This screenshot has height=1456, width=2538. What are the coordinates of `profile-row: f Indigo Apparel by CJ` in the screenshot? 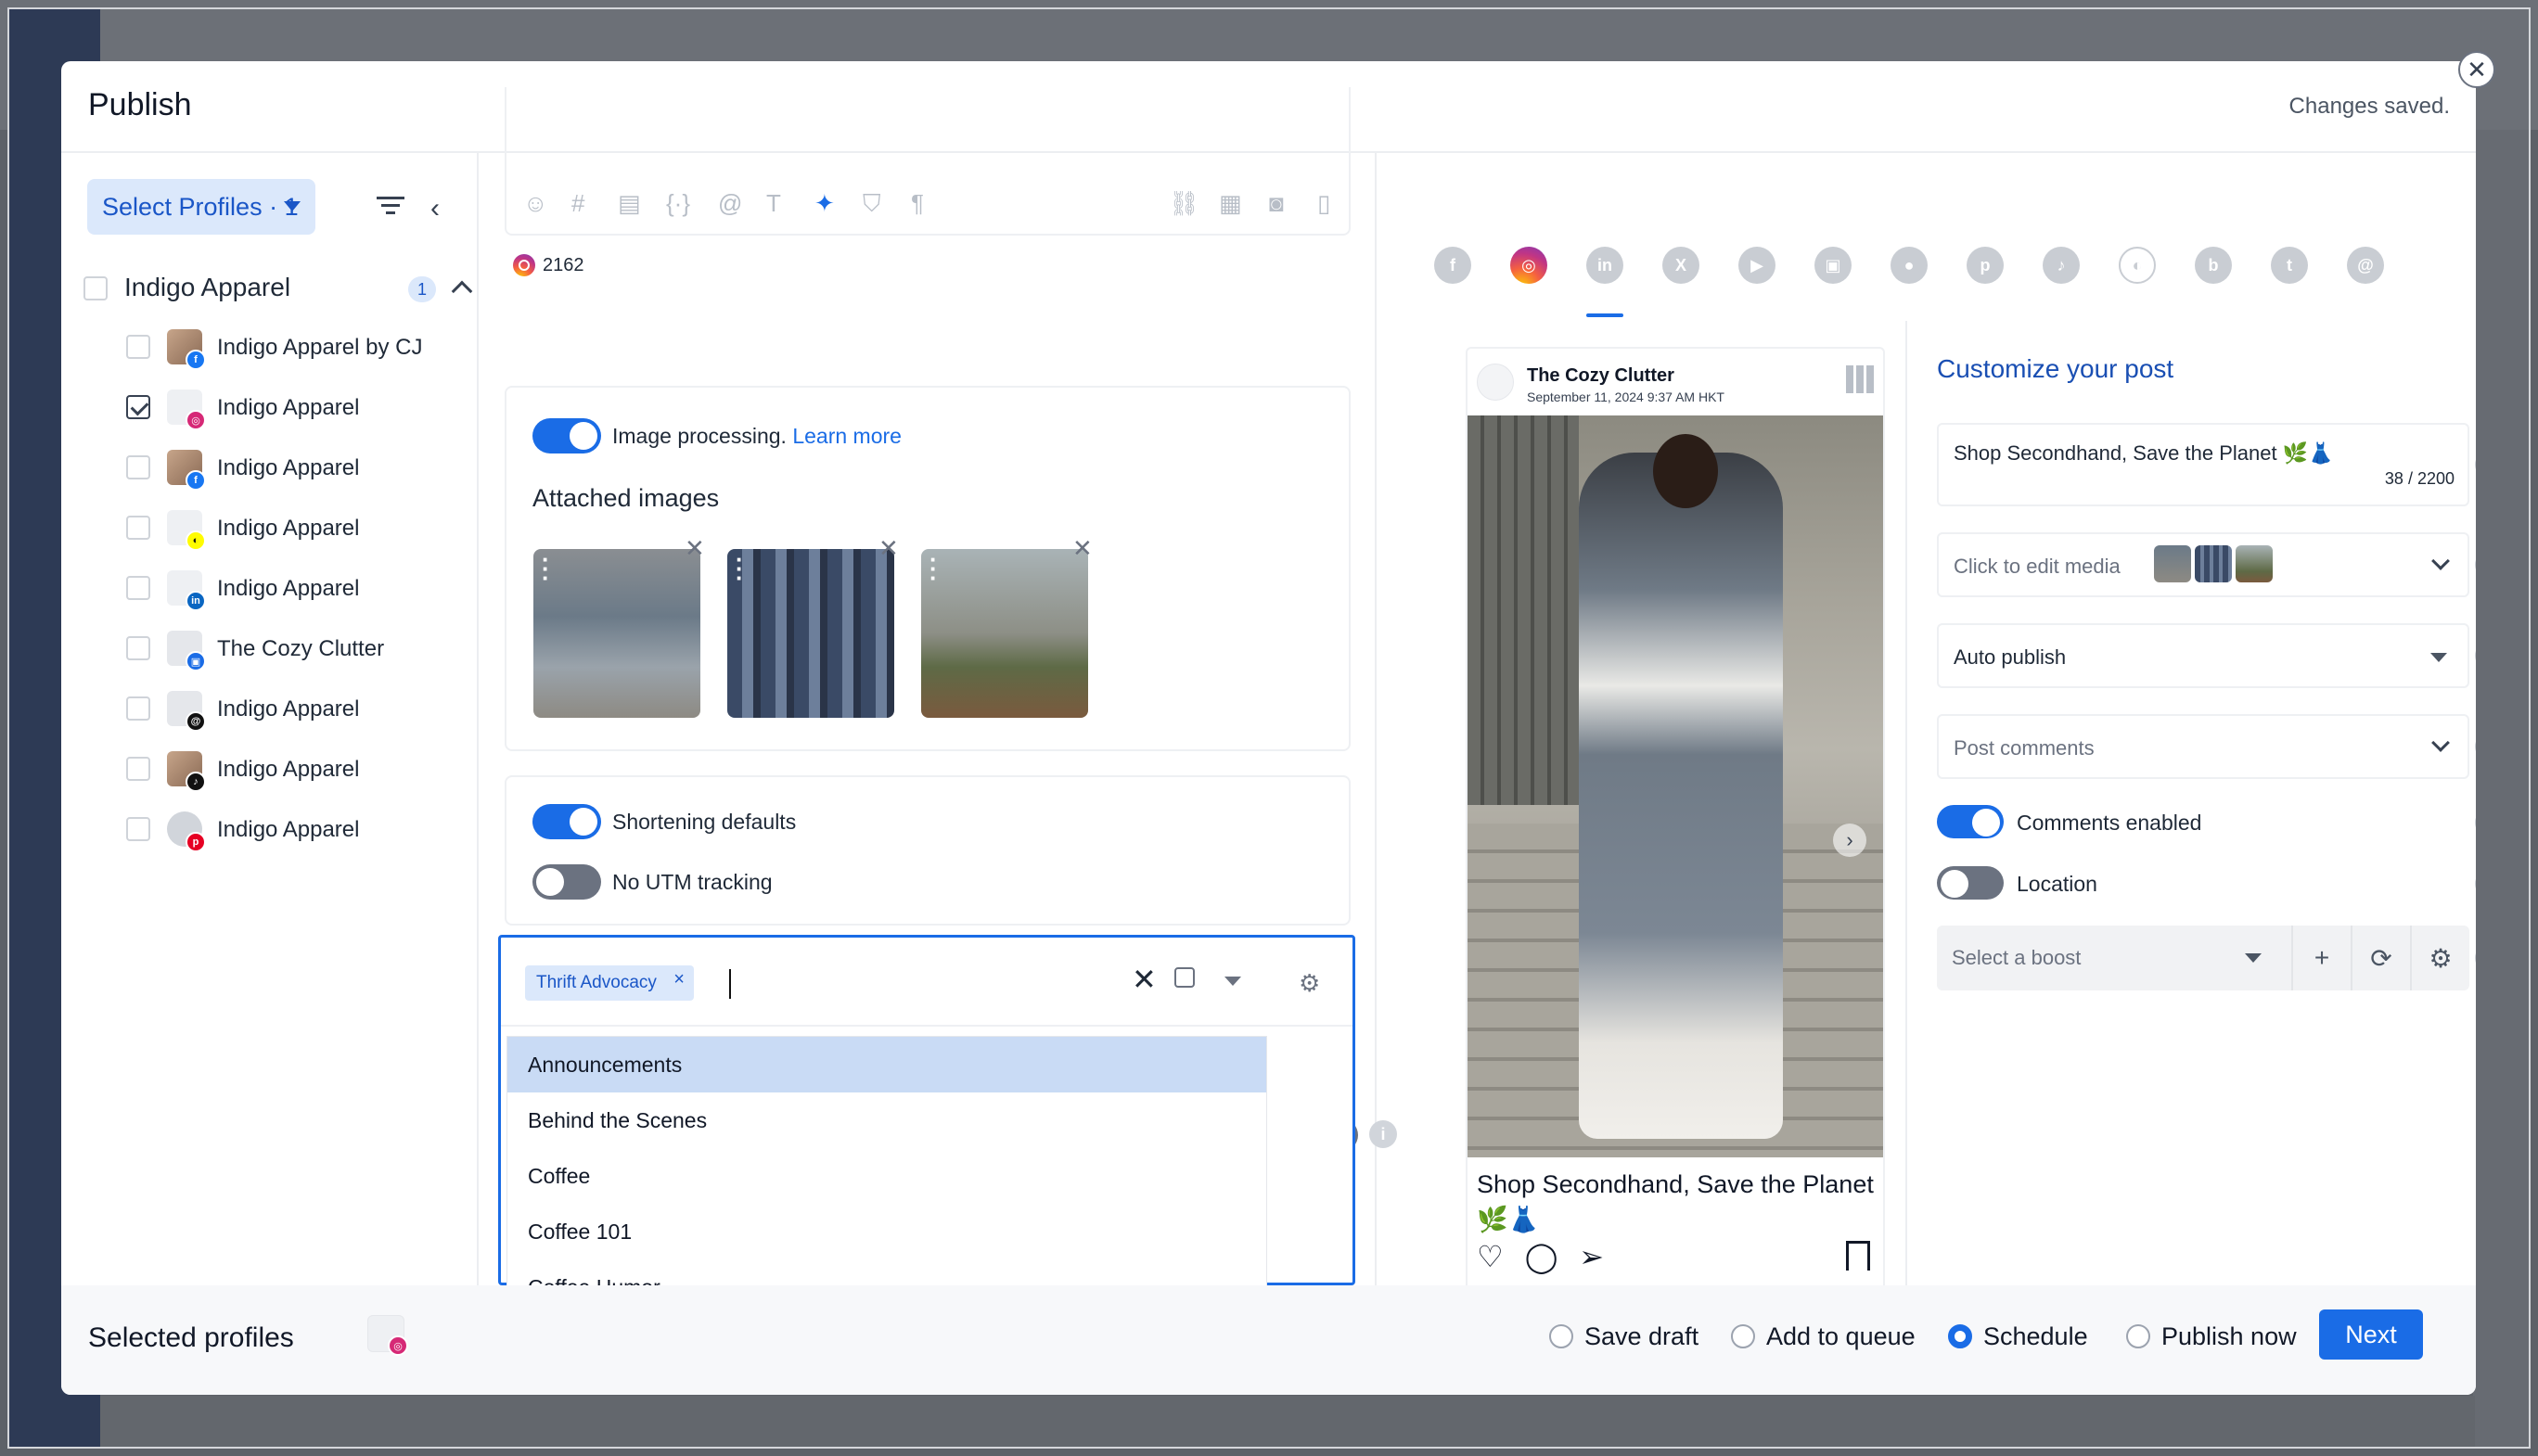 It's located at (311, 348).